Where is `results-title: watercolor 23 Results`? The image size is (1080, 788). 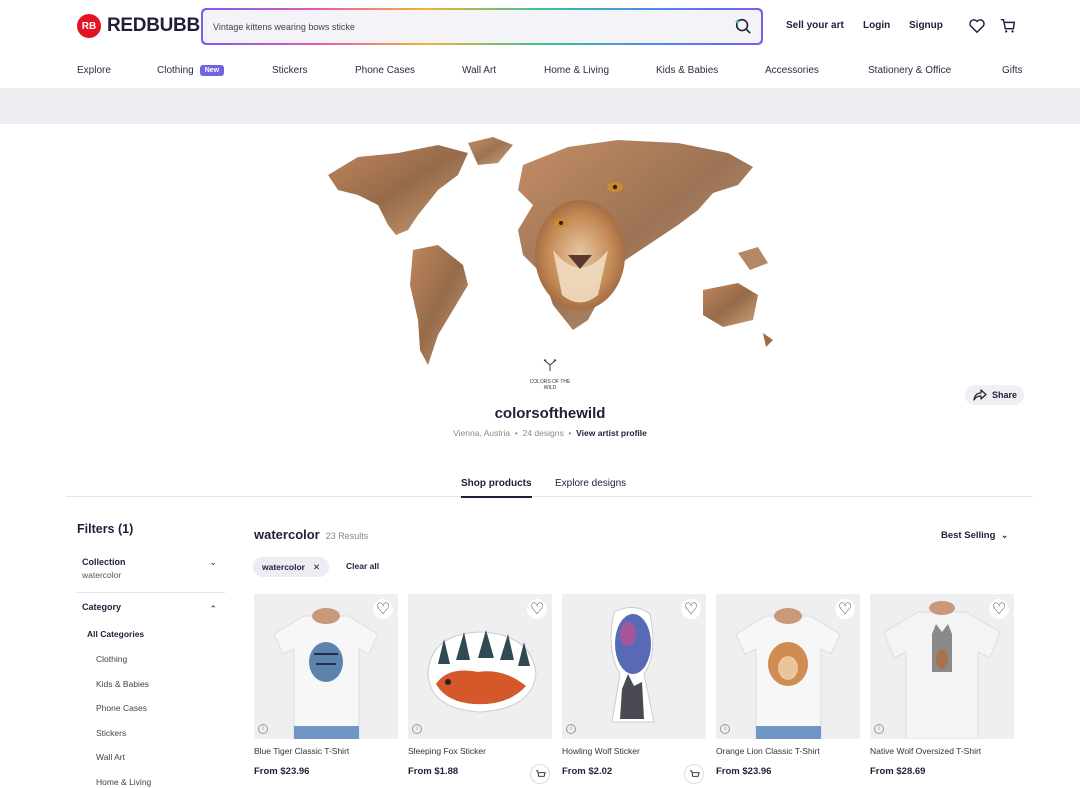 results-title: watercolor 23 Results is located at coordinates (311, 534).